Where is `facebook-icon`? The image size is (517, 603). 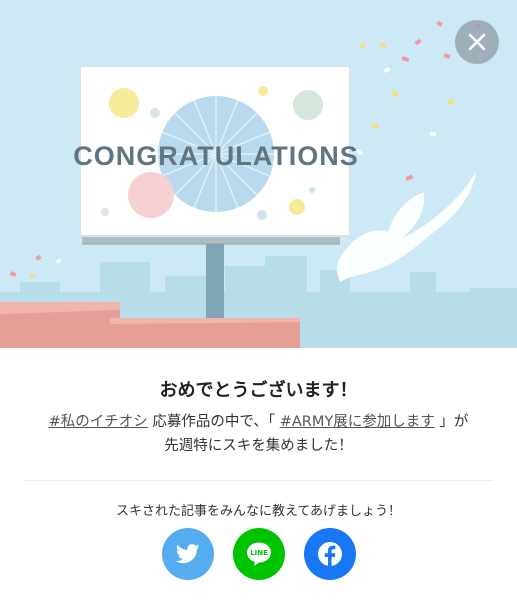
facebook-icon is located at coordinates (329, 554).